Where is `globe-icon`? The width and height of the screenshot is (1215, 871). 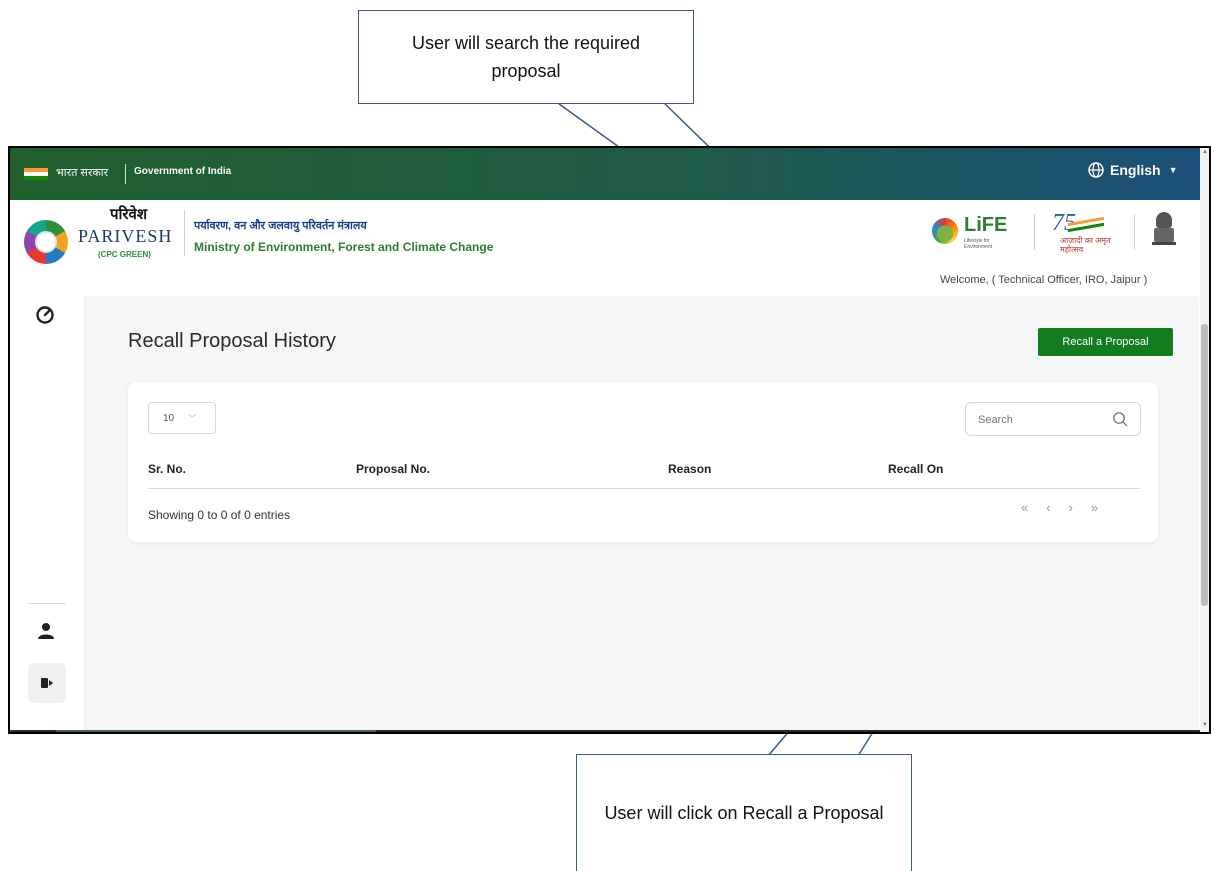
globe-icon is located at coordinates (1096, 170).